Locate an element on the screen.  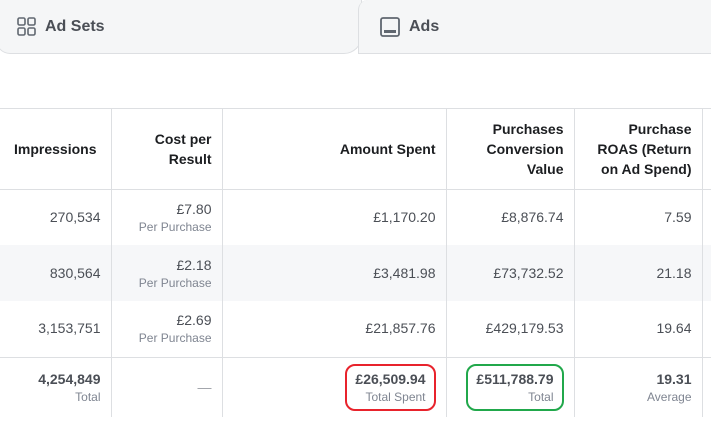
column-header-impressions: Impressions is located at coordinates (56, 149).